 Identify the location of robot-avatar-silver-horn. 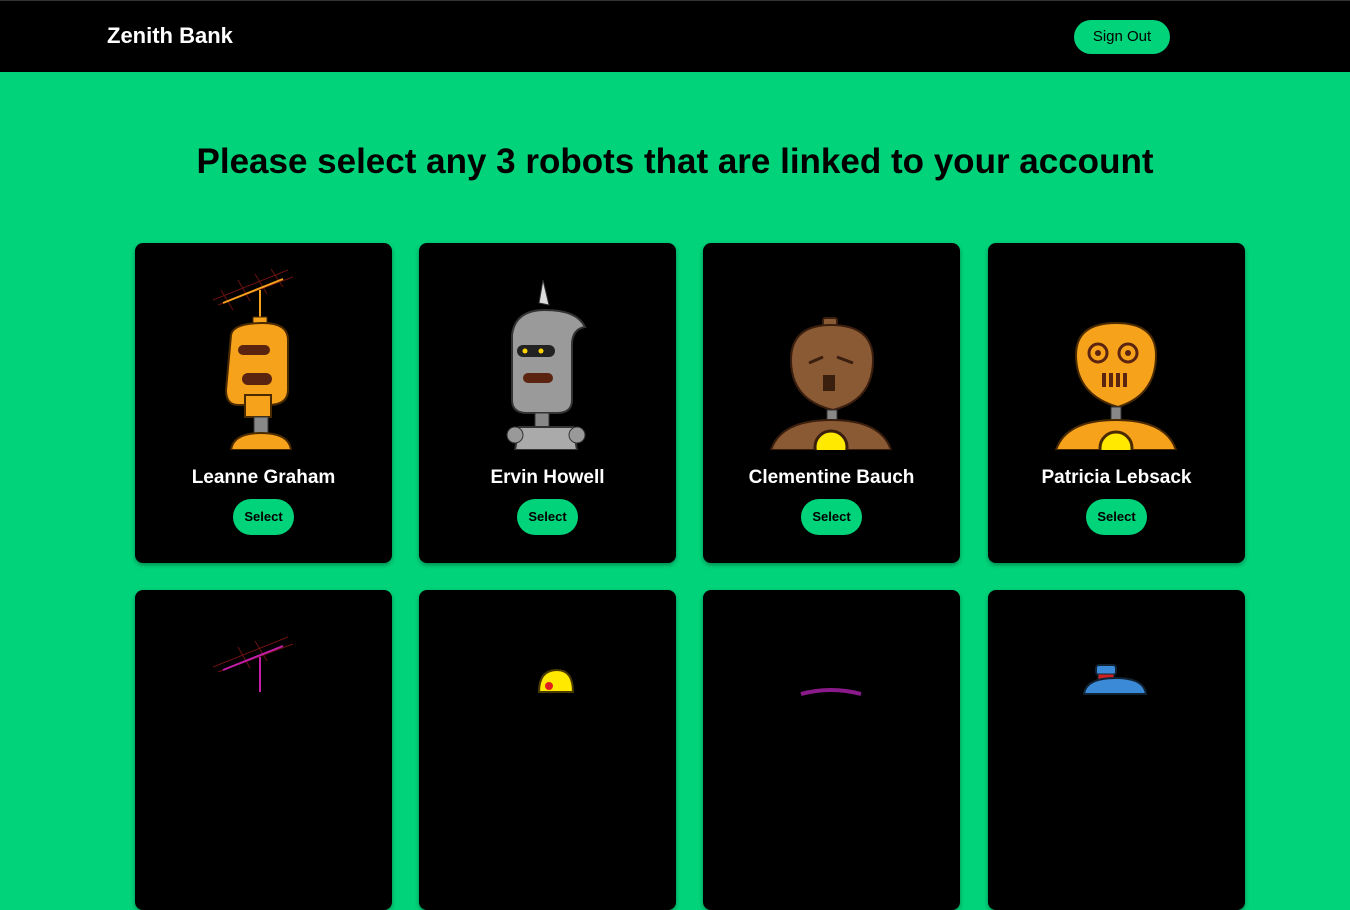
(546, 364).